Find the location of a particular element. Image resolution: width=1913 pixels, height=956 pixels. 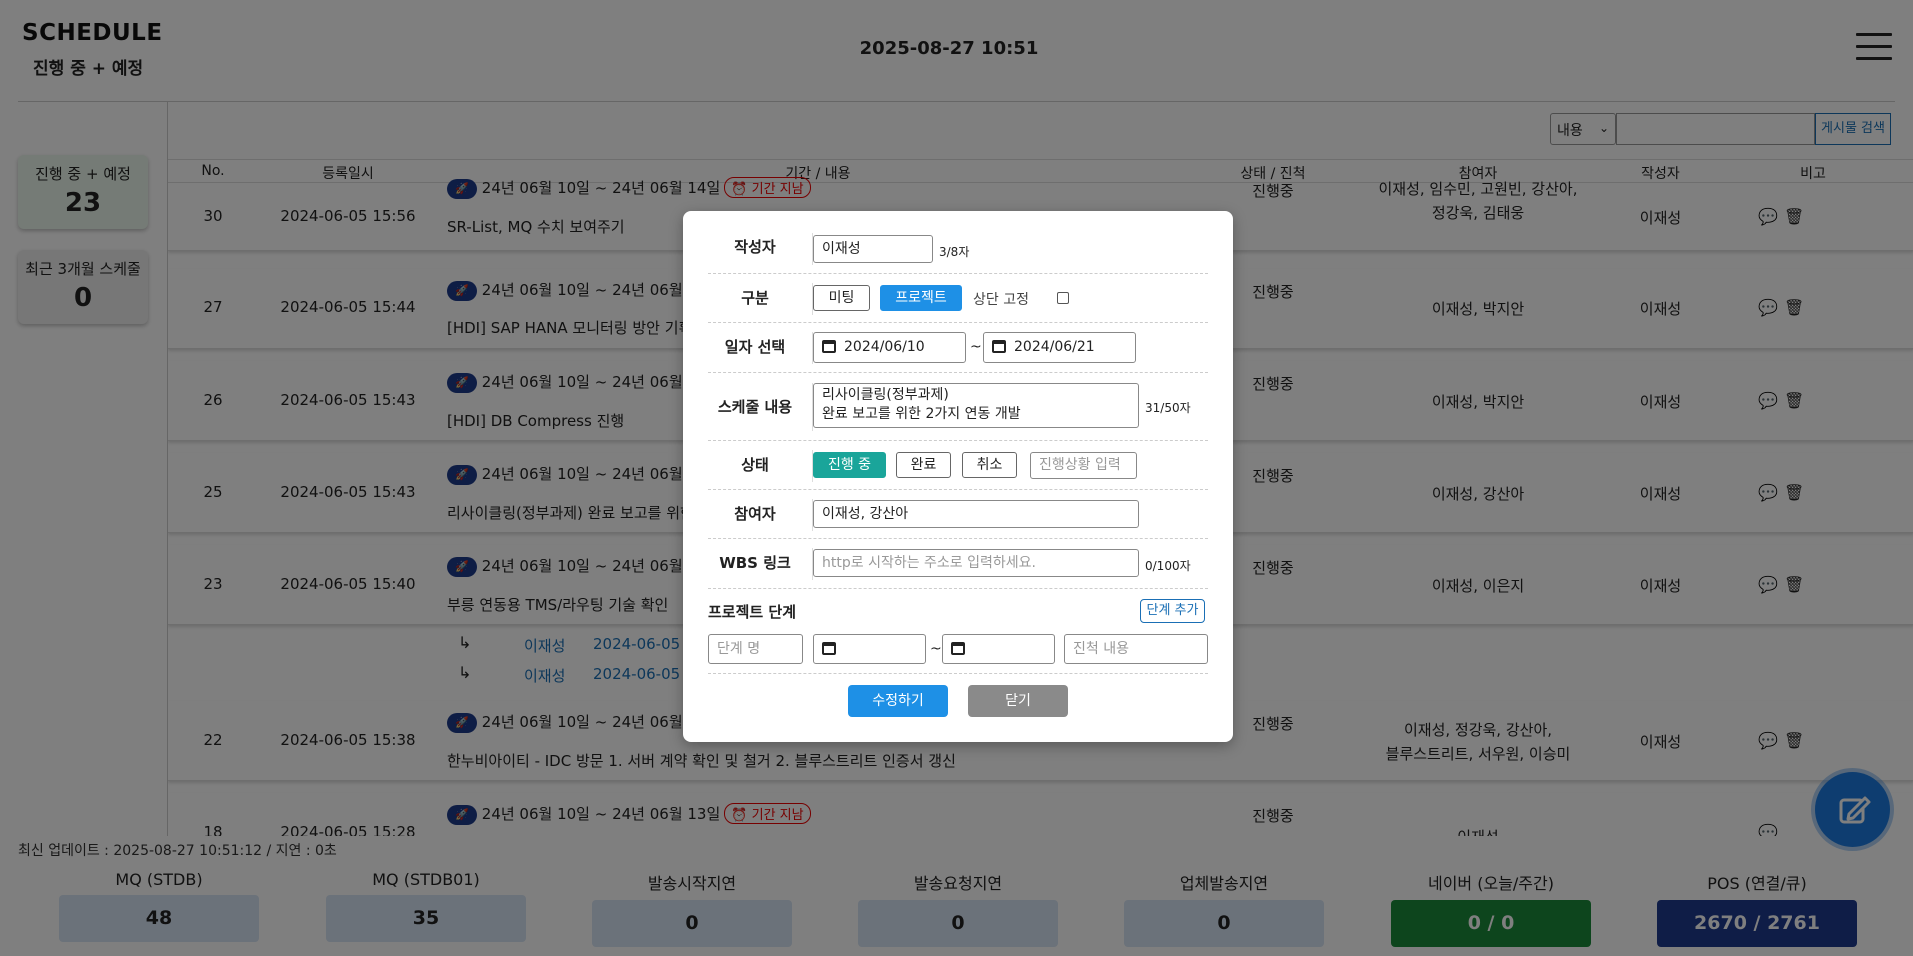

wbs-row: WBS 링크 http로 시작하는 주소로 입력하세요. 0/100자 is located at coordinates (958, 564).